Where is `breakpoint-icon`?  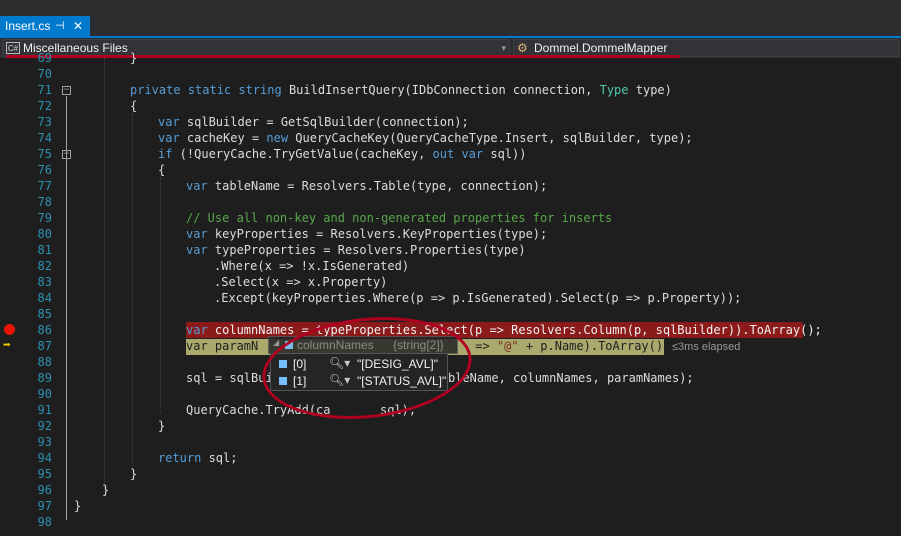
breakpoint-icon is located at coordinates (9, 329).